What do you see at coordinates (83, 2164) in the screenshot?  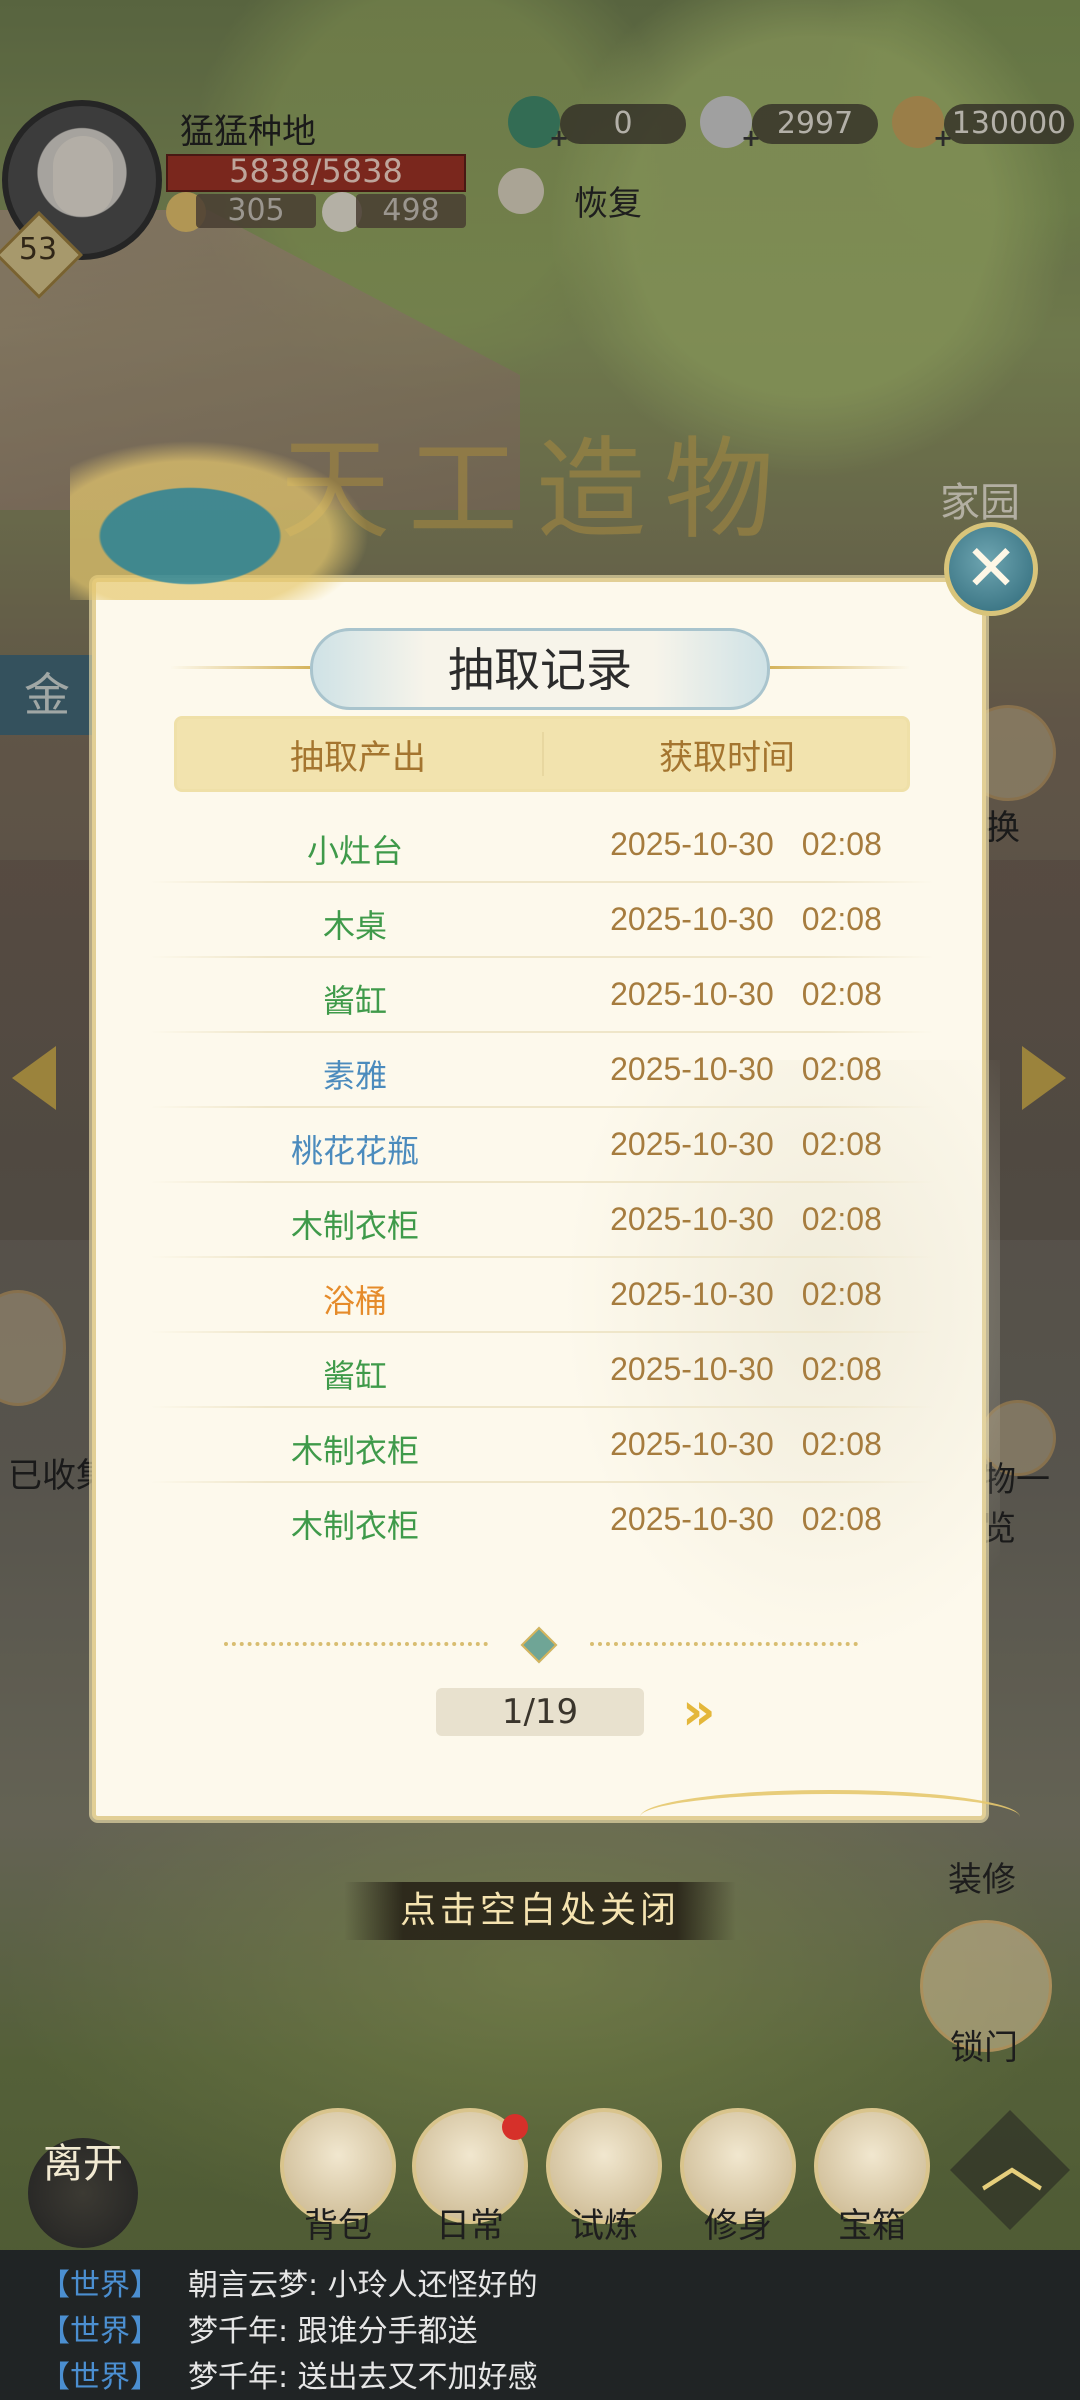 I see `leave-label: 离开` at bounding box center [83, 2164].